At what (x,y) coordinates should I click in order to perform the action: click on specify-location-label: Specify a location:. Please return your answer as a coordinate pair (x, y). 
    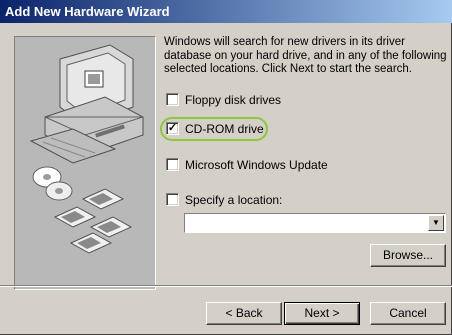
    Looking at the image, I should click on (233, 200).